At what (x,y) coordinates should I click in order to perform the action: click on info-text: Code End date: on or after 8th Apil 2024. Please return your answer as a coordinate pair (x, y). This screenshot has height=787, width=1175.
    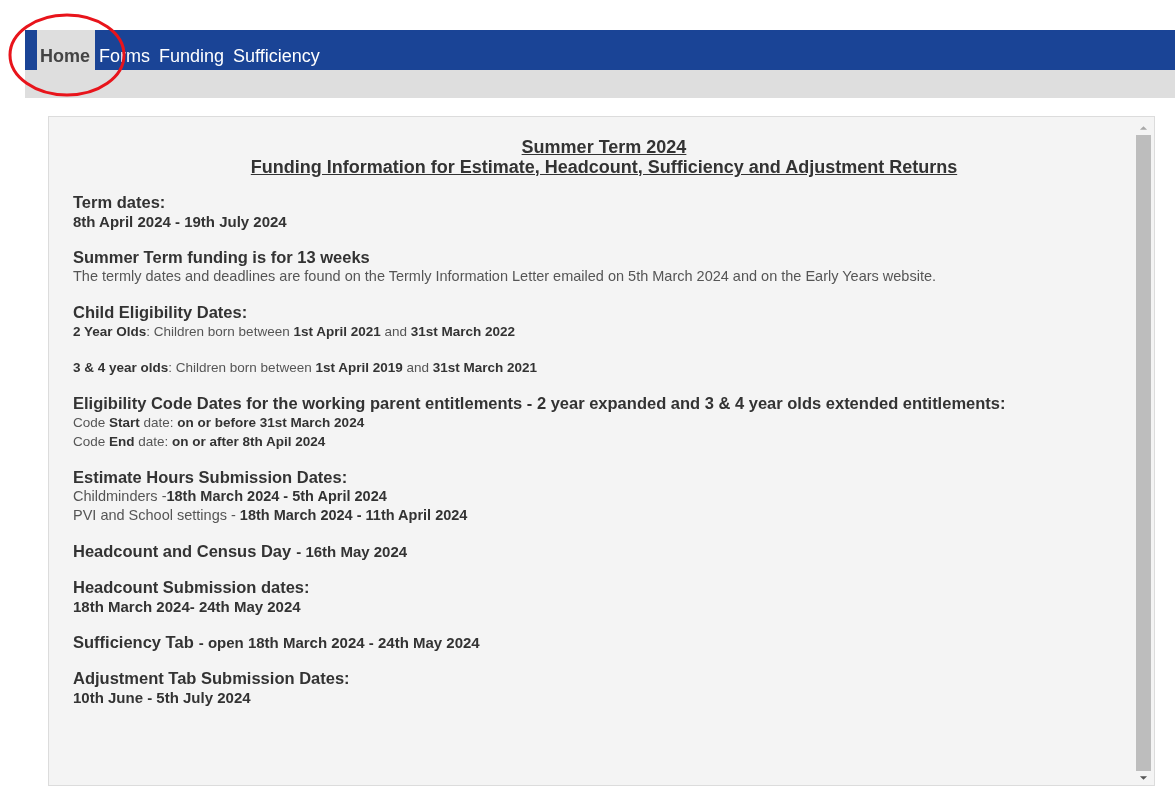
    Looking at the image, I should click on (199, 441).